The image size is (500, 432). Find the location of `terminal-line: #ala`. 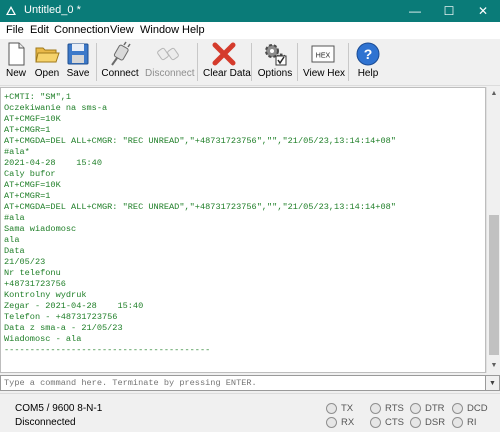

terminal-line: #ala is located at coordinates (14, 218).